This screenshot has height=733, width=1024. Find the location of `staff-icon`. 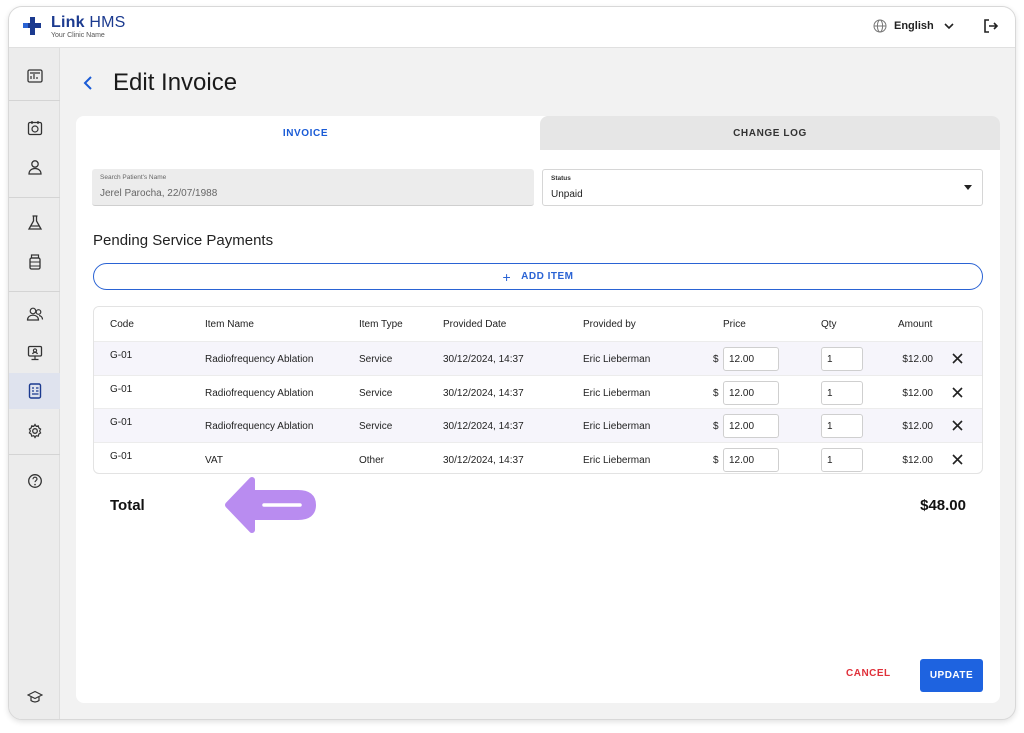

staff-icon is located at coordinates (34, 314).